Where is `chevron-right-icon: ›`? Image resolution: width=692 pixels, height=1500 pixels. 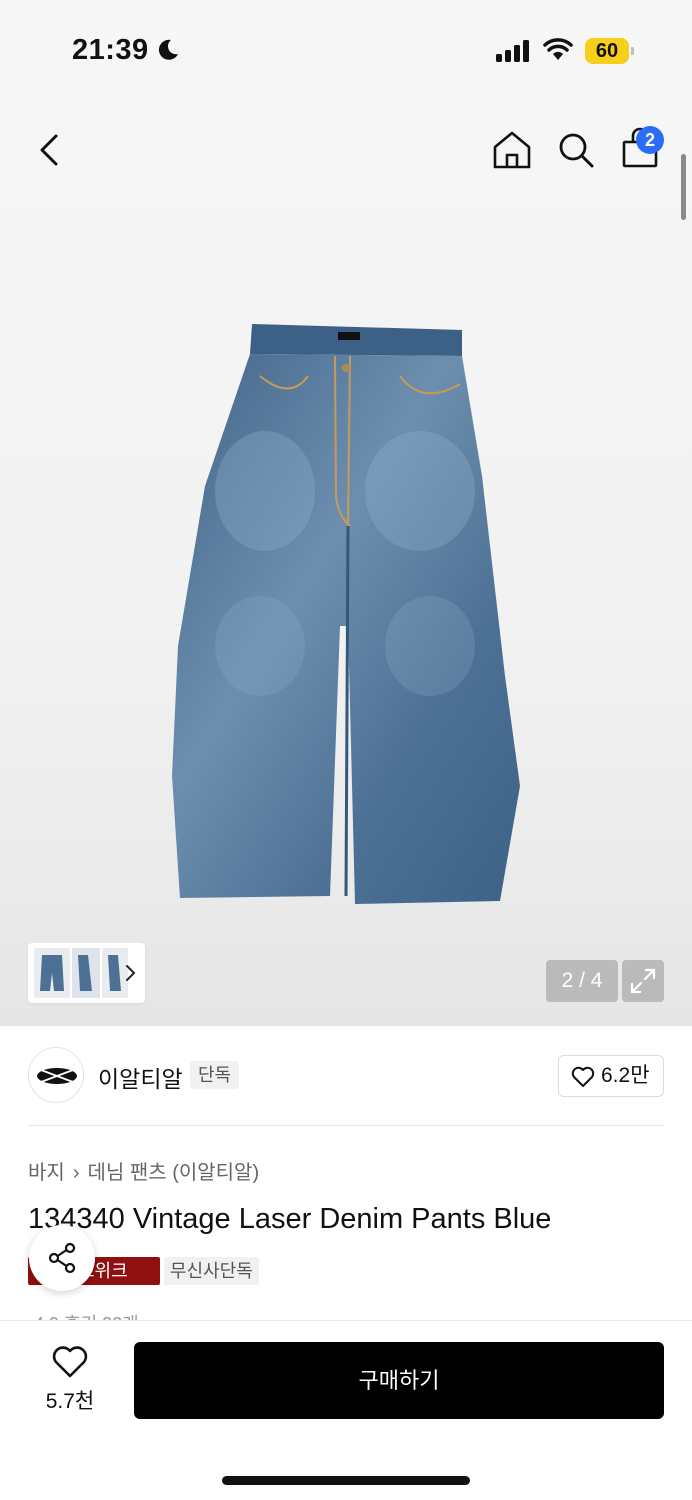 chevron-right-icon: › is located at coordinates (76, 1173).